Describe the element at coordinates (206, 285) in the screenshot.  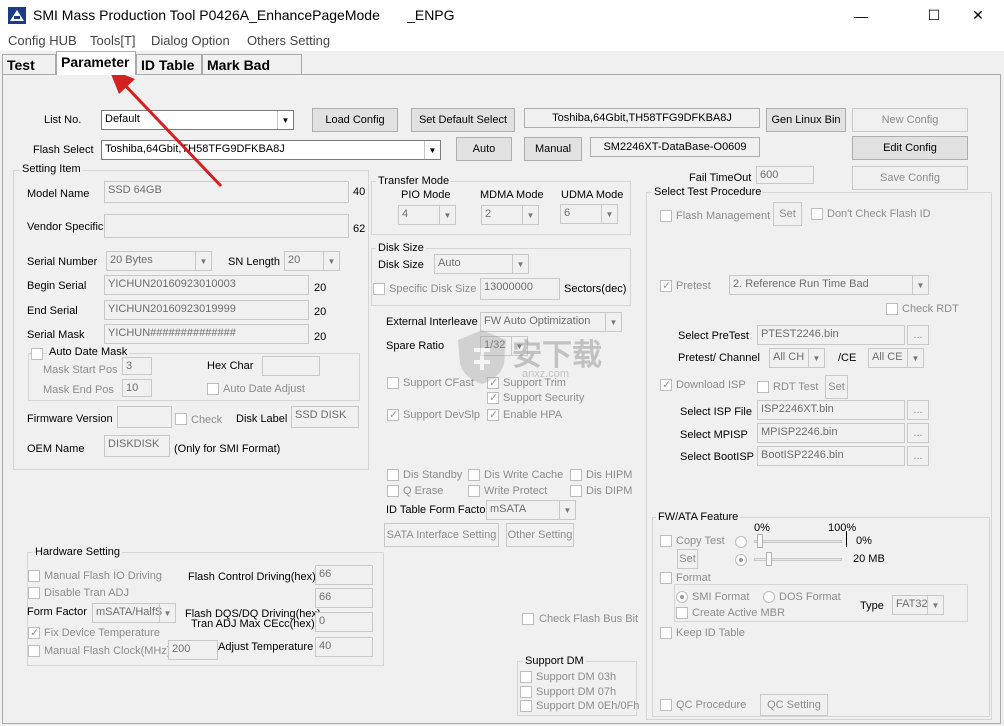
I see `begin-serial-field: YICHUN20160923010003` at that location.